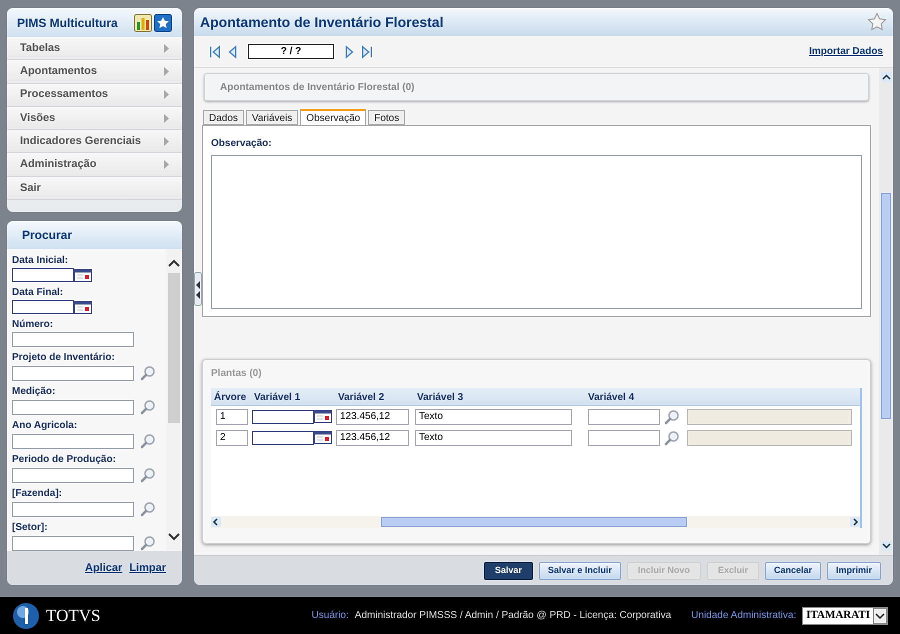 The height and width of the screenshot is (634, 900). What do you see at coordinates (103, 568) in the screenshot?
I see `link: Aplicar` at bounding box center [103, 568].